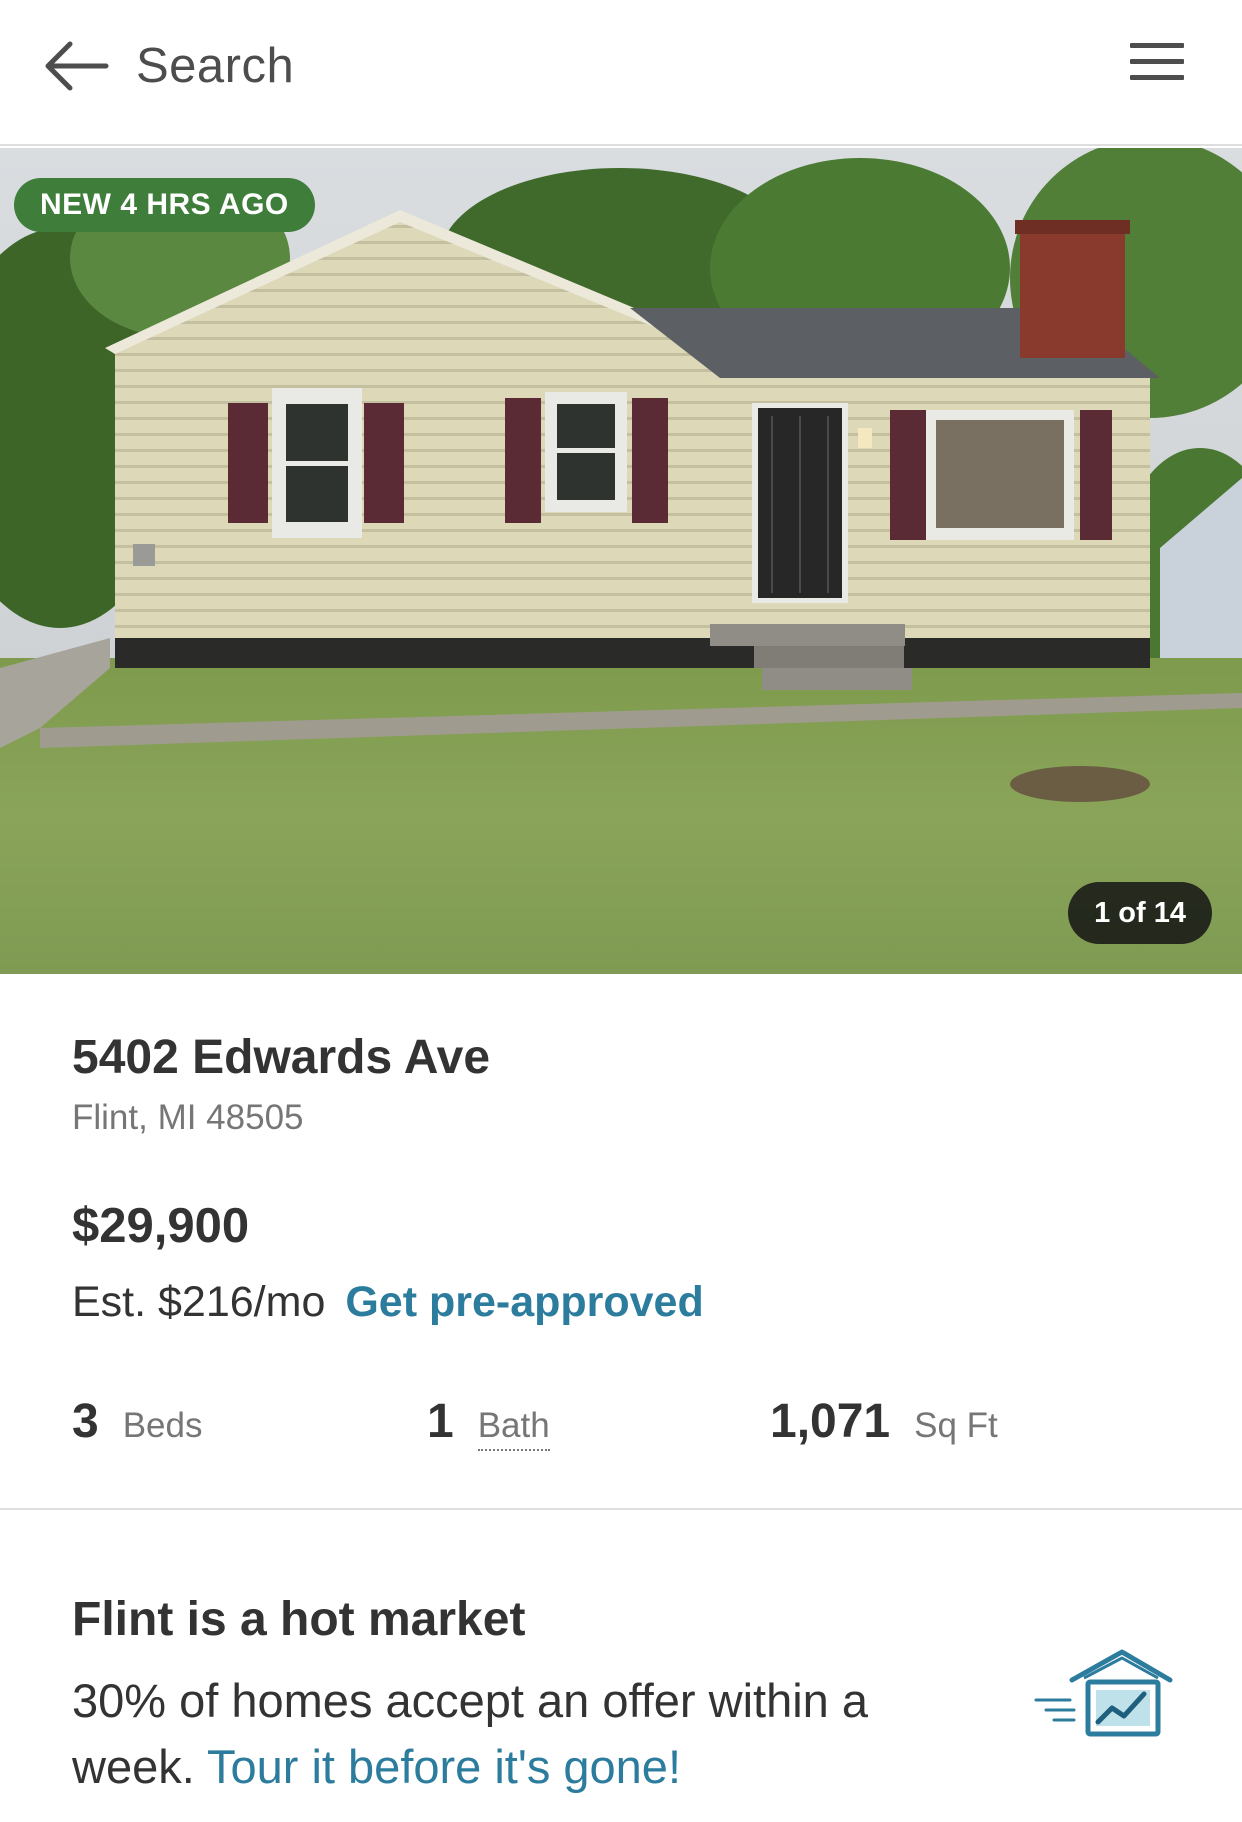  I want to click on estimated-payment-row: Est. $216/mo Get pre-approved, so click(388, 1302).